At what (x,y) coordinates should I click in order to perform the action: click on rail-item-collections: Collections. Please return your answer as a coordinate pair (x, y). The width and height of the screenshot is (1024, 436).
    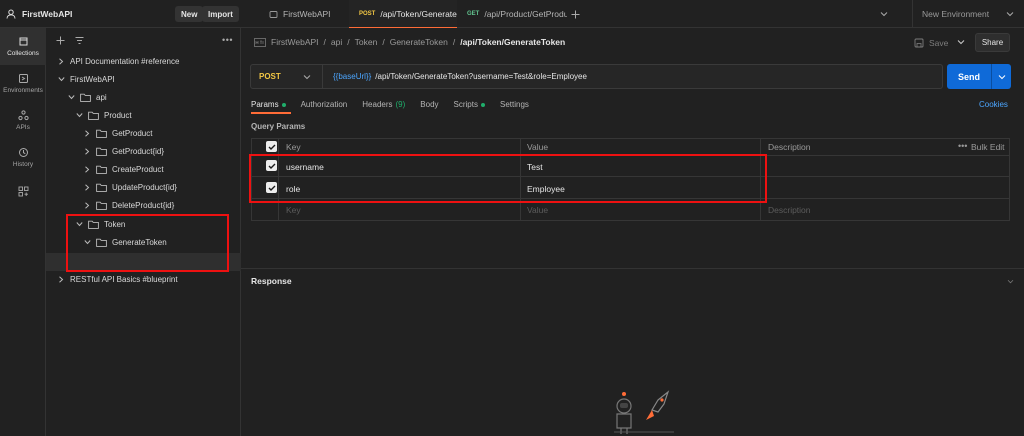
    Looking at the image, I should click on (23, 46).